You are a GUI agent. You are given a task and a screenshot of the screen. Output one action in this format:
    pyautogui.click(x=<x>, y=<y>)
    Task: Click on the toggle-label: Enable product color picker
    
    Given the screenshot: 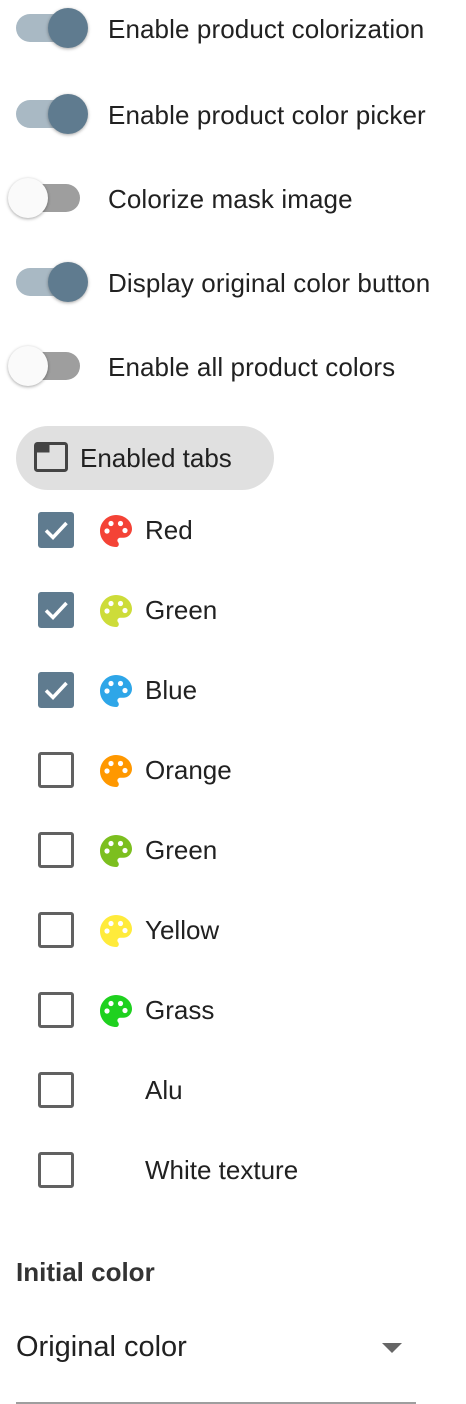 What is the action you would take?
    pyautogui.click(x=267, y=115)
    